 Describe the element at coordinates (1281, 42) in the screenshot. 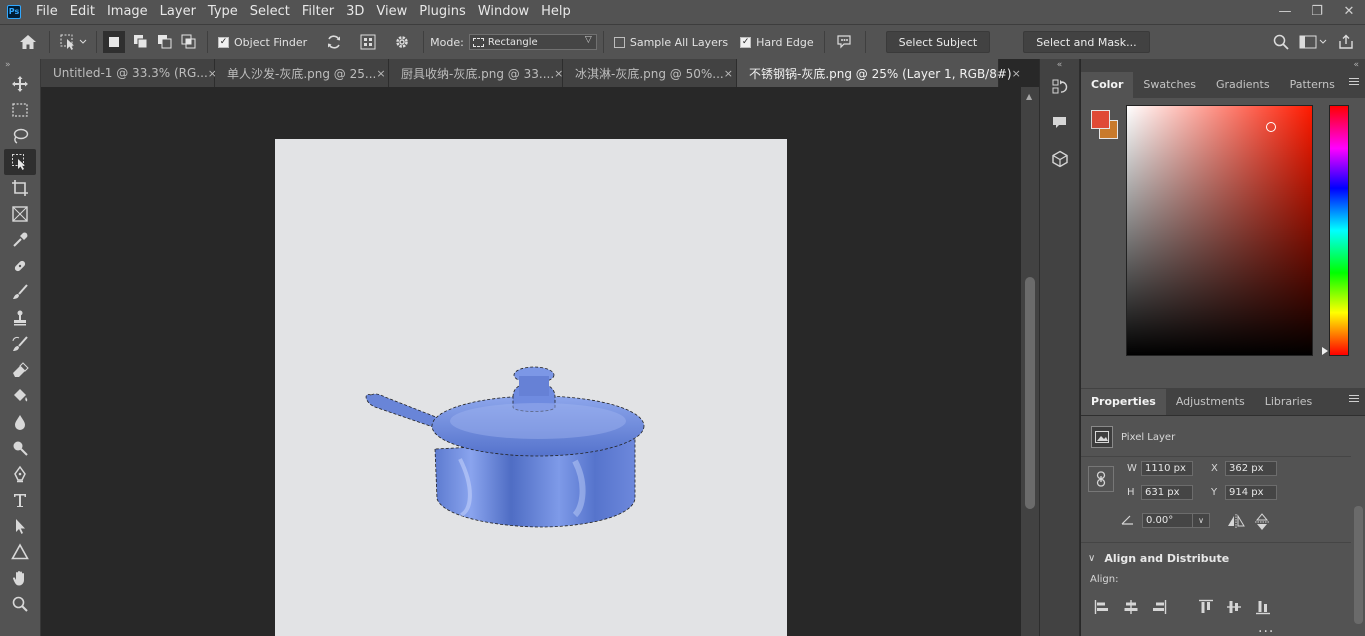

I see `search-icon` at that location.